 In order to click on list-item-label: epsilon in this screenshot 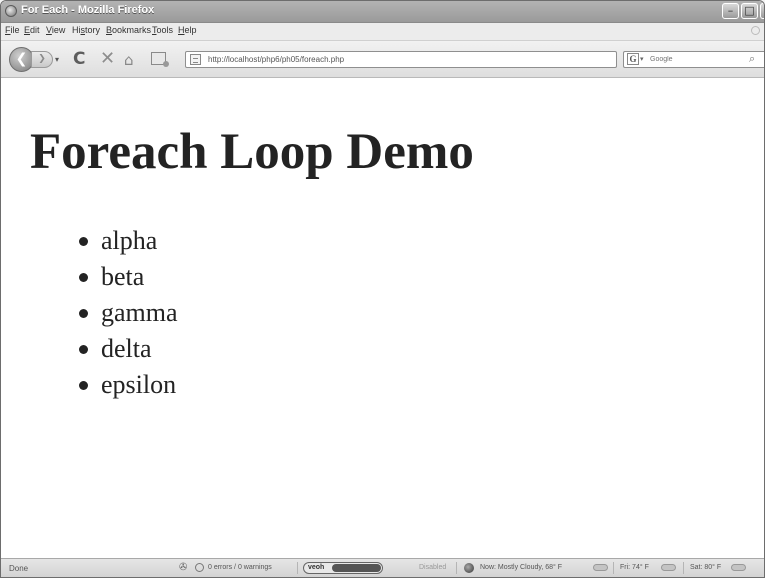, I will do `click(139, 384)`.